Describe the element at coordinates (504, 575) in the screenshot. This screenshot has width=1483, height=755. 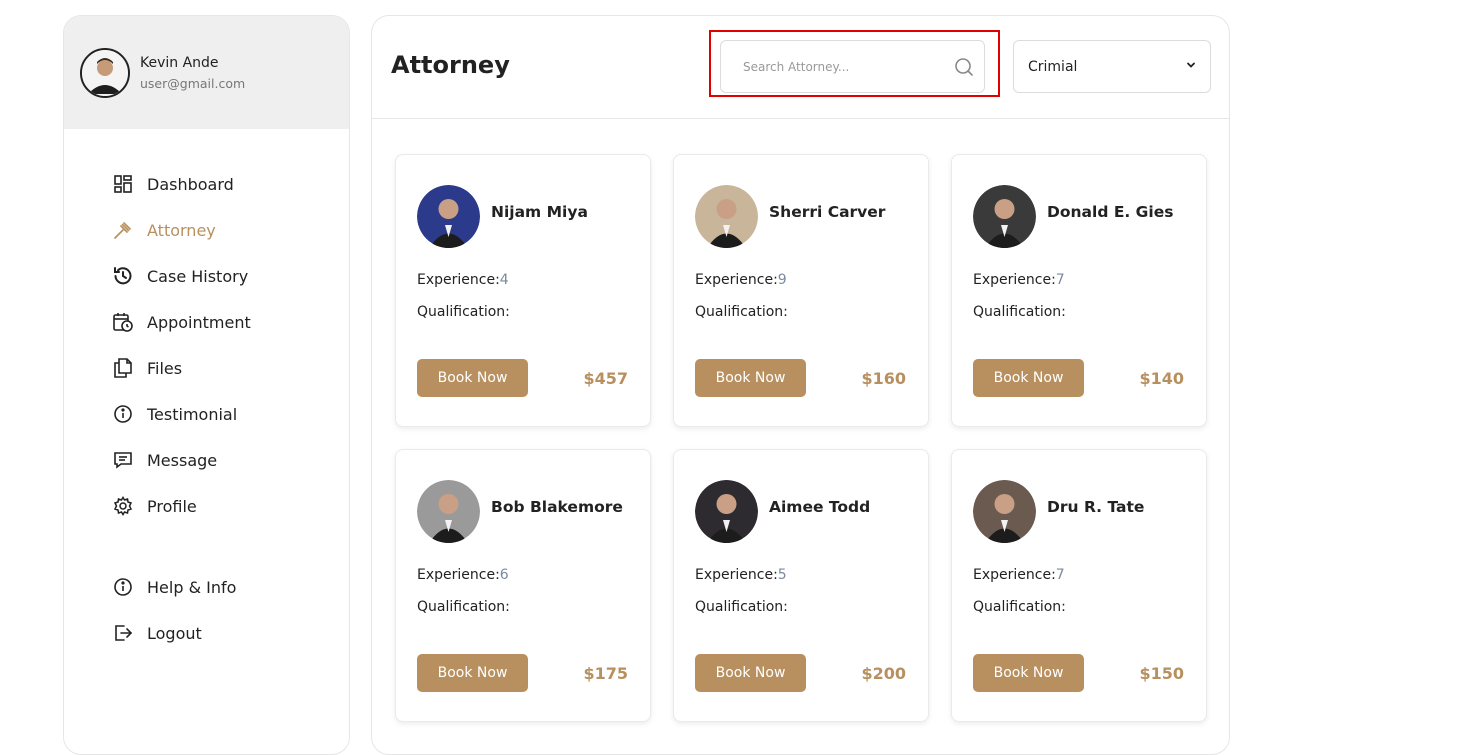
I see `experience-value: 6` at that location.